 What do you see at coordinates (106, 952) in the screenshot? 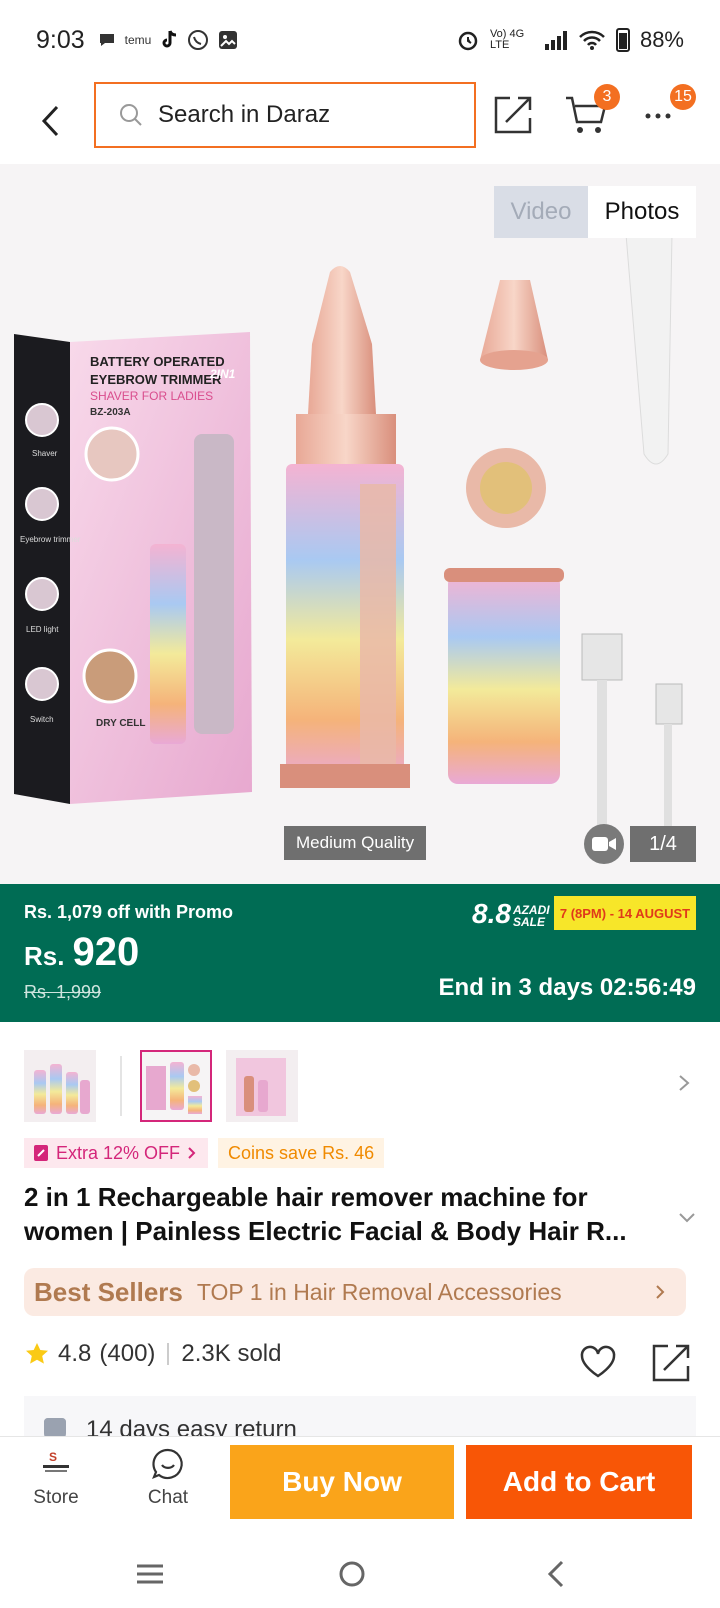
I see `price-value: 920` at bounding box center [106, 952].